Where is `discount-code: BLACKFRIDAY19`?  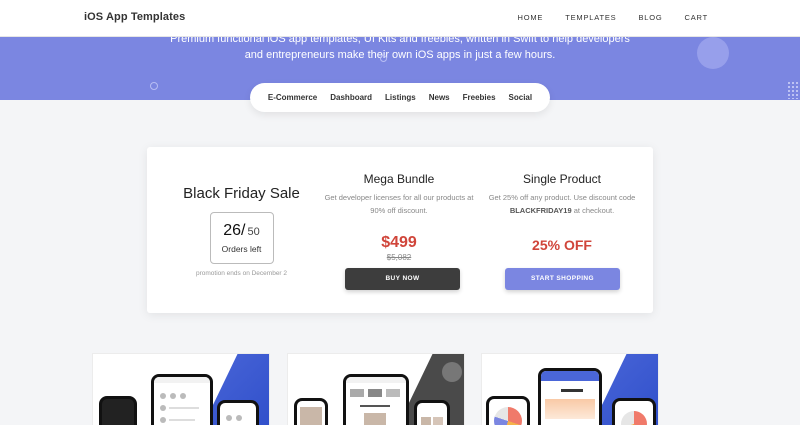 discount-code: BLACKFRIDAY19 is located at coordinates (540, 210).